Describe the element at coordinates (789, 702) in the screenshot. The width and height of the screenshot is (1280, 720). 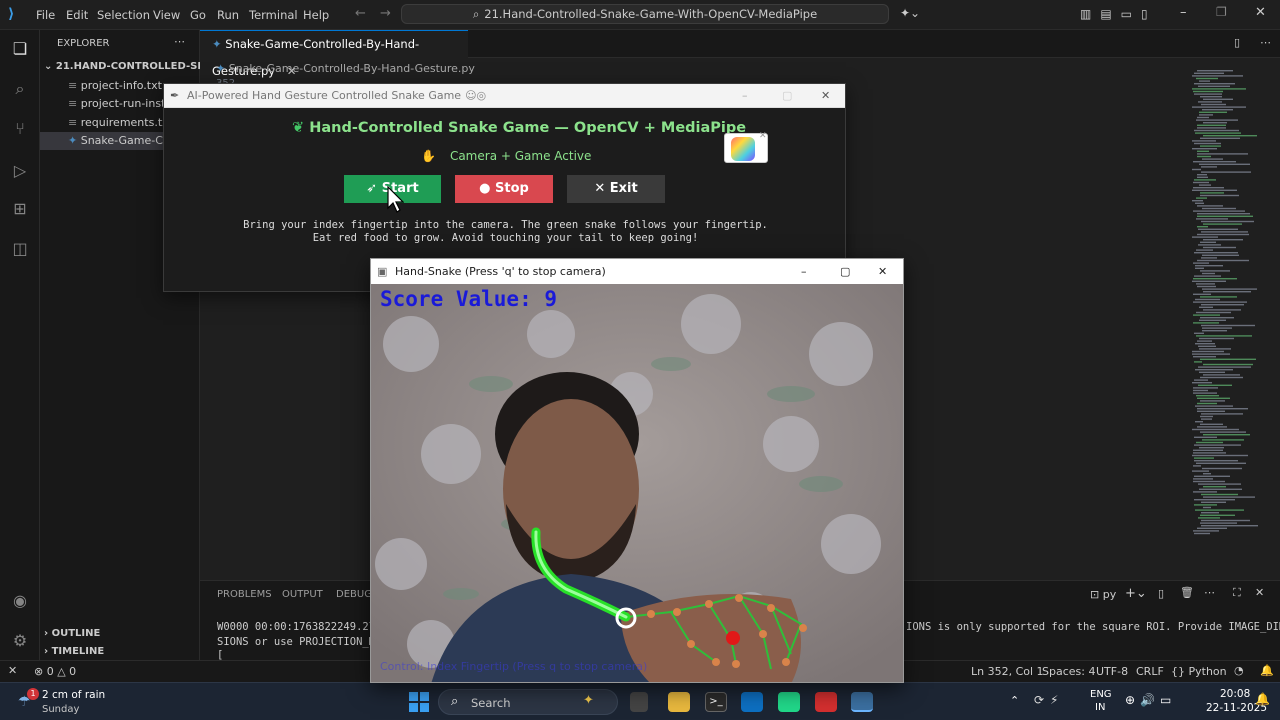
I see `pycharm-app-icon` at that location.